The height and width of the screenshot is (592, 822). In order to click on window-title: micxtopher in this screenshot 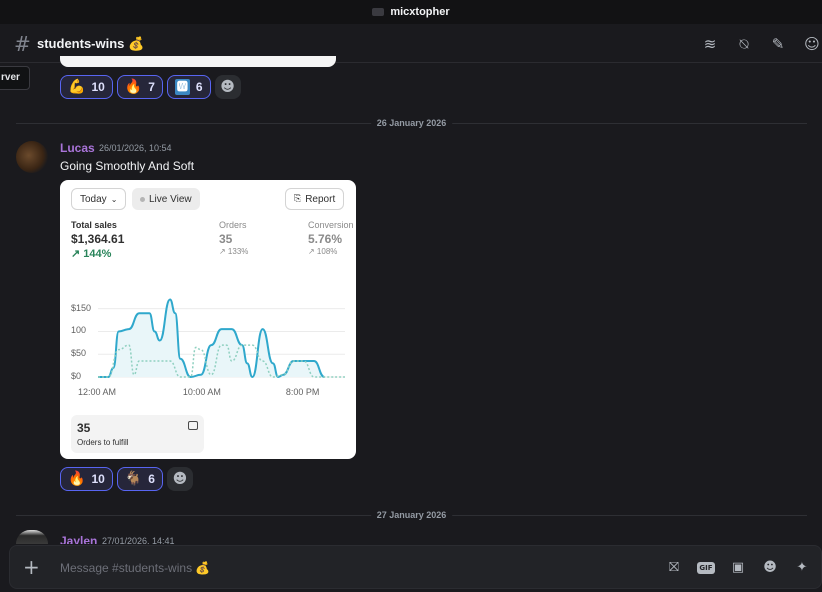, I will do `click(420, 12)`.